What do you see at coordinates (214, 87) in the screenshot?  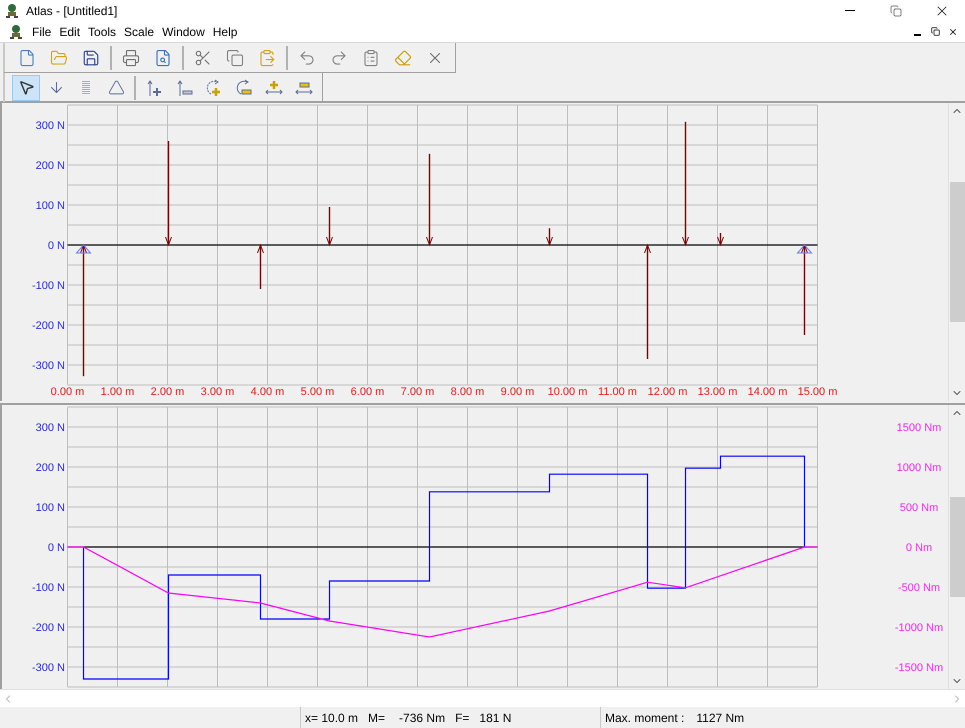 I see `rotate-plus-icon` at bounding box center [214, 87].